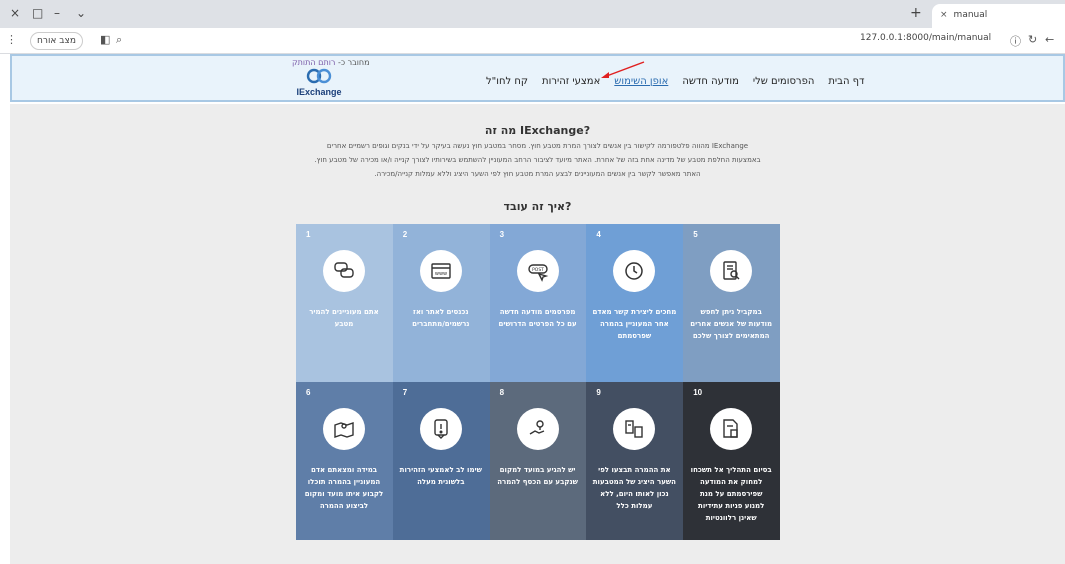 The width and height of the screenshot is (1065, 564). I want to click on chat-bubbles-icon, so click(344, 271).